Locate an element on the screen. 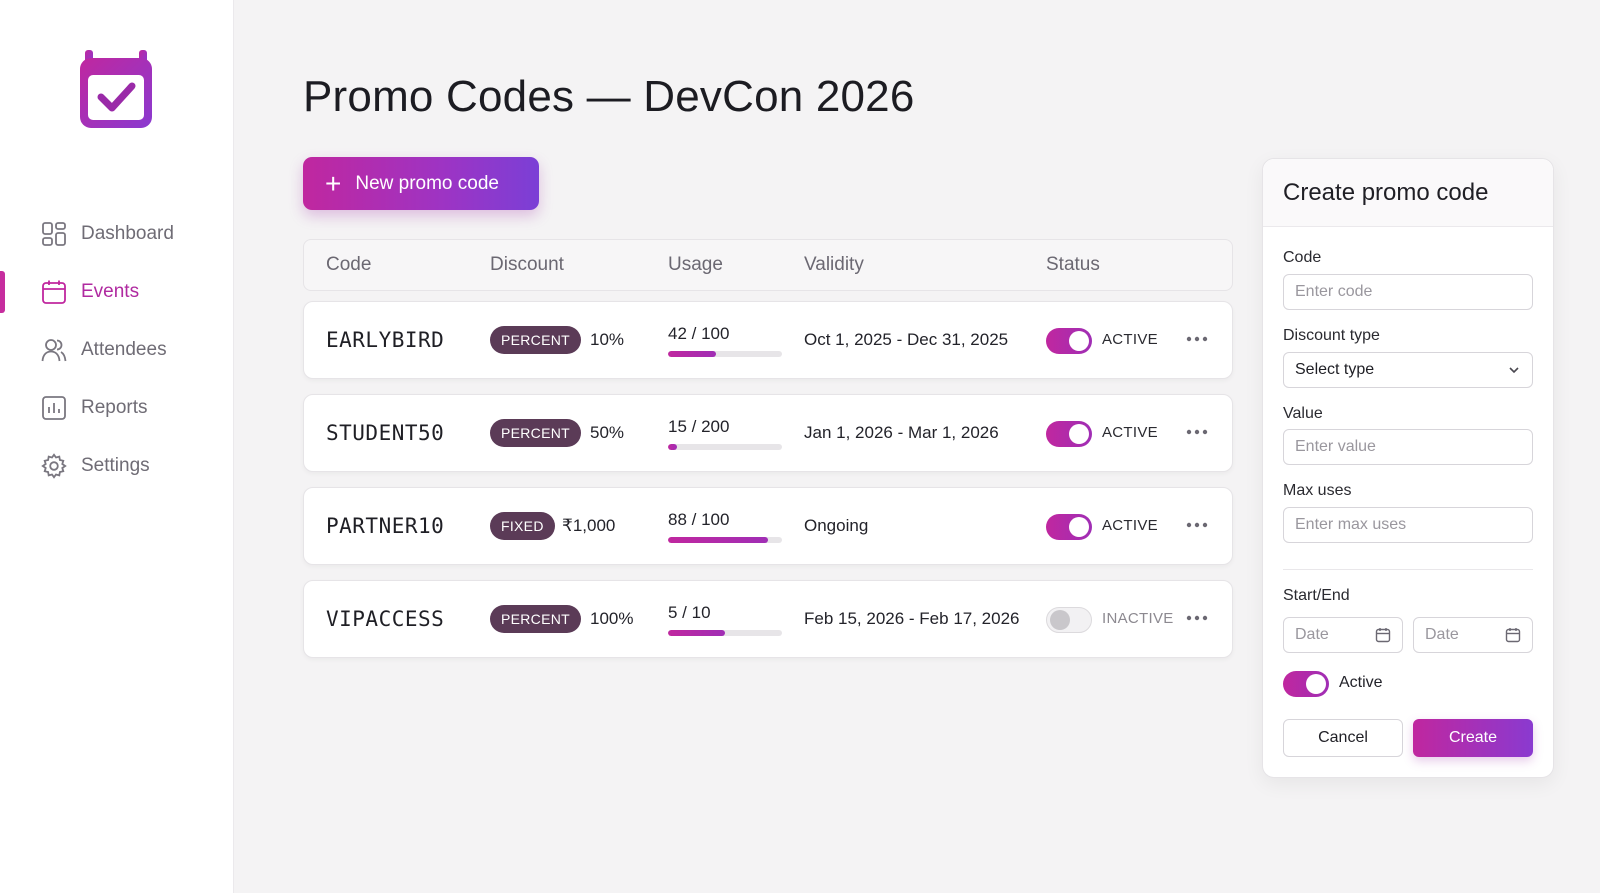  usage-count: 42 / 100 is located at coordinates (699, 333).